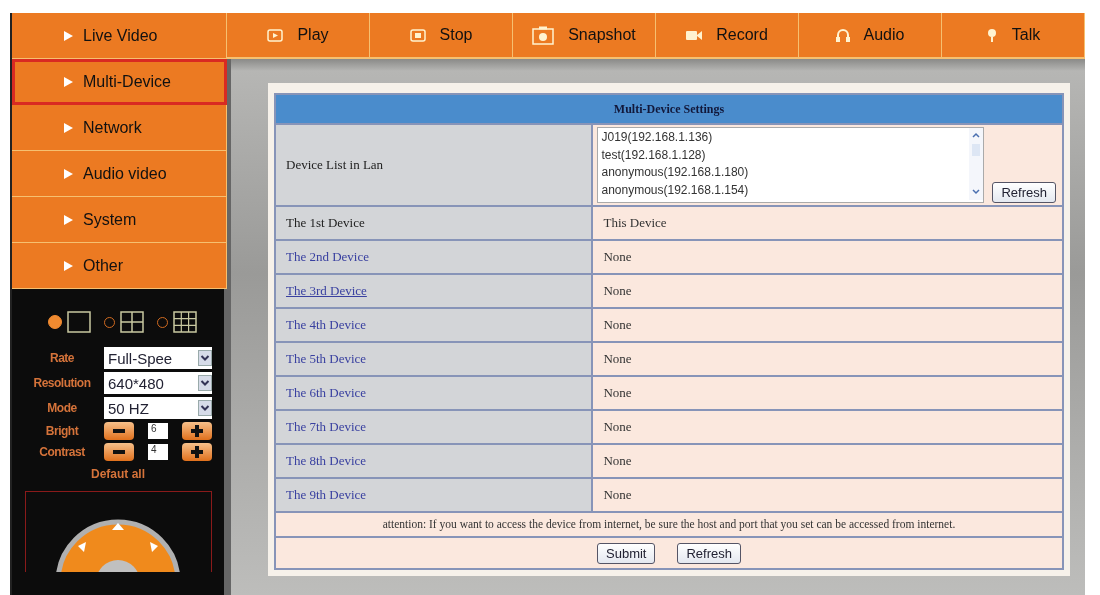 This screenshot has width=1100, height=595. Describe the element at coordinates (62, 408) in the screenshot. I see `setting-label: Mode` at that location.